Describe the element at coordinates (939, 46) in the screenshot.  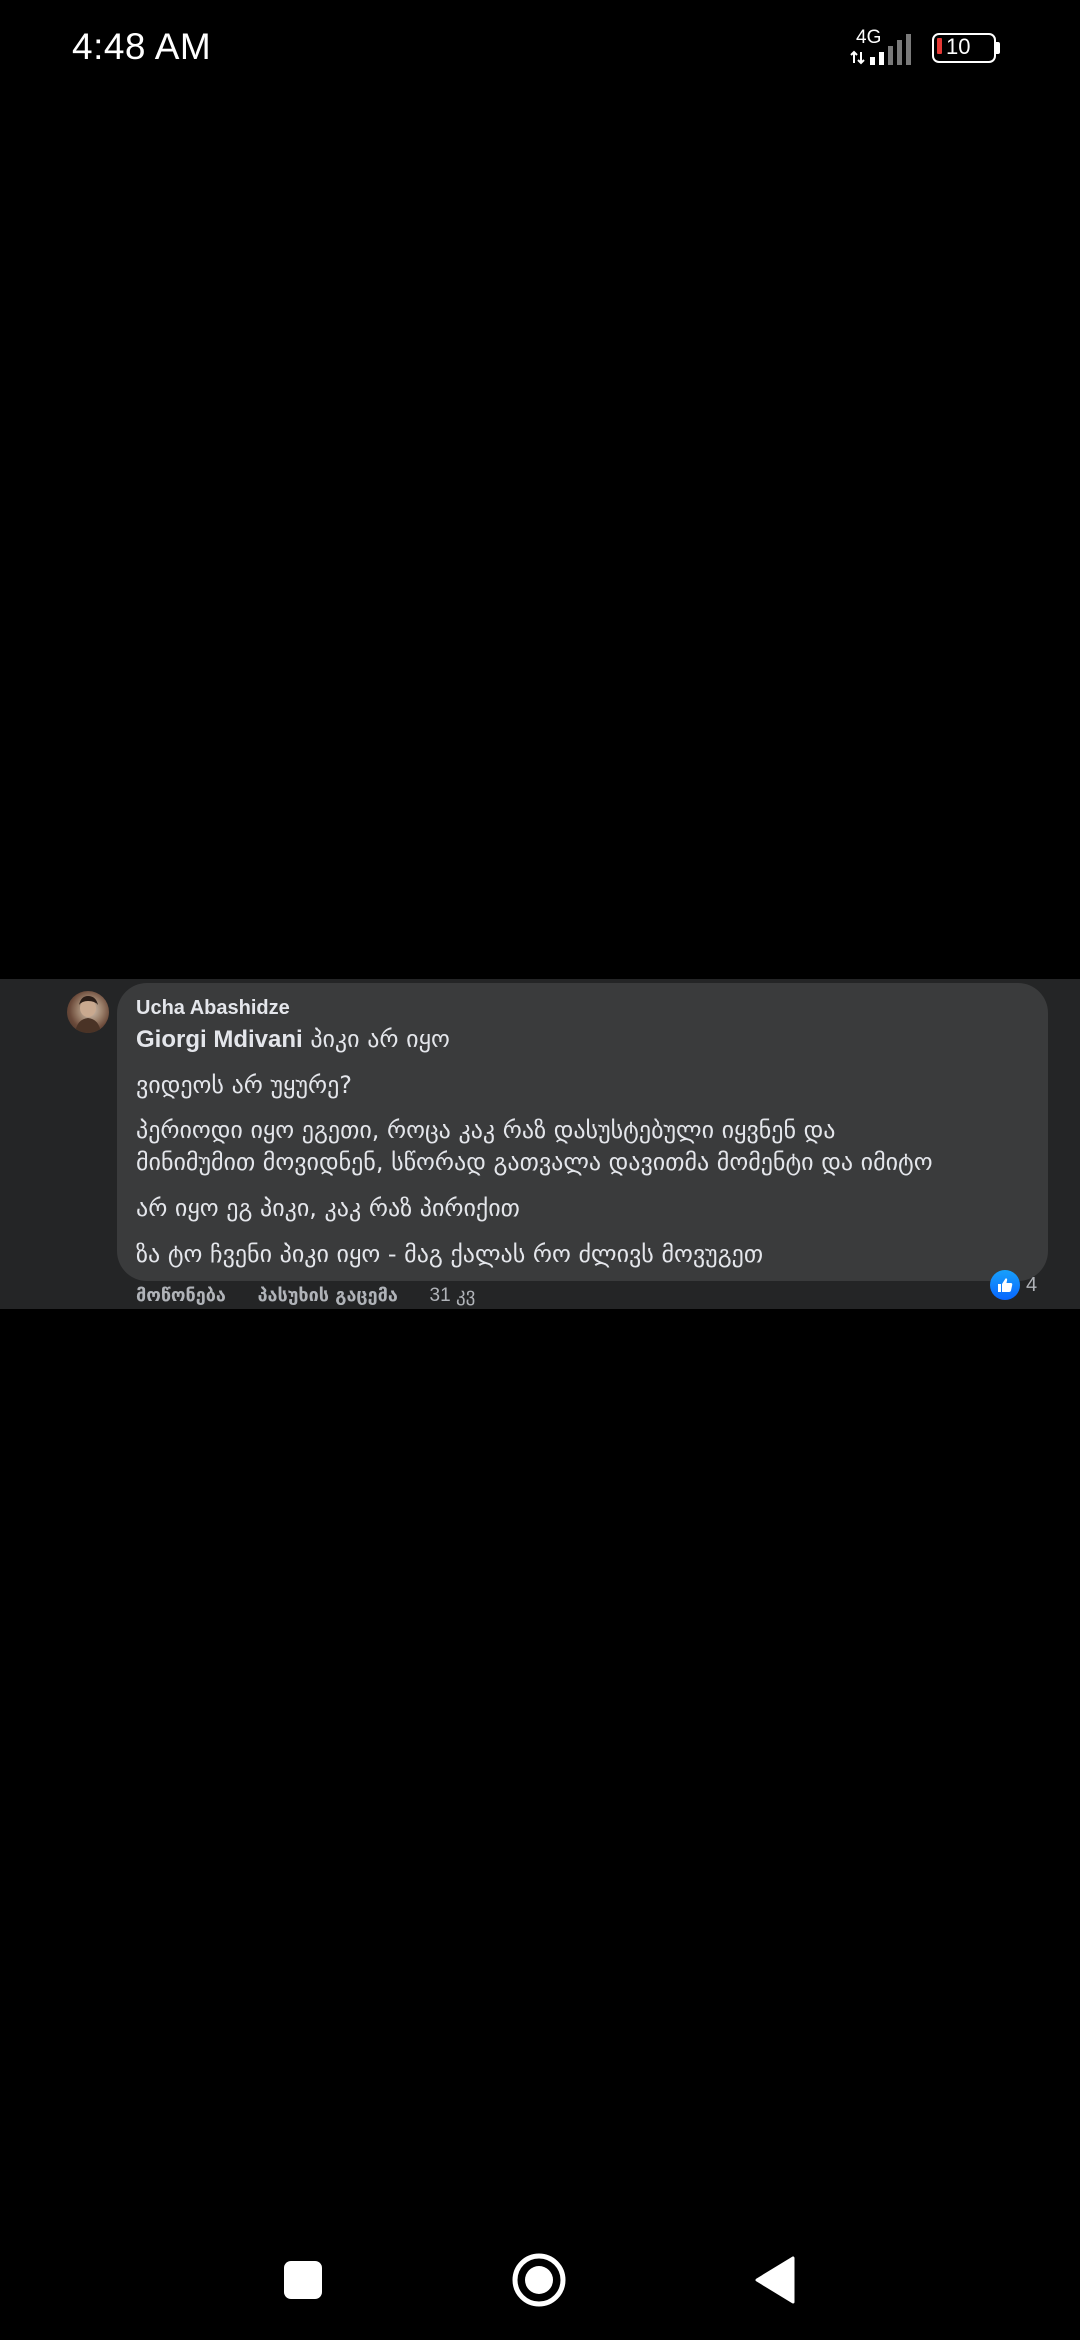
I see `battery-fill` at that location.